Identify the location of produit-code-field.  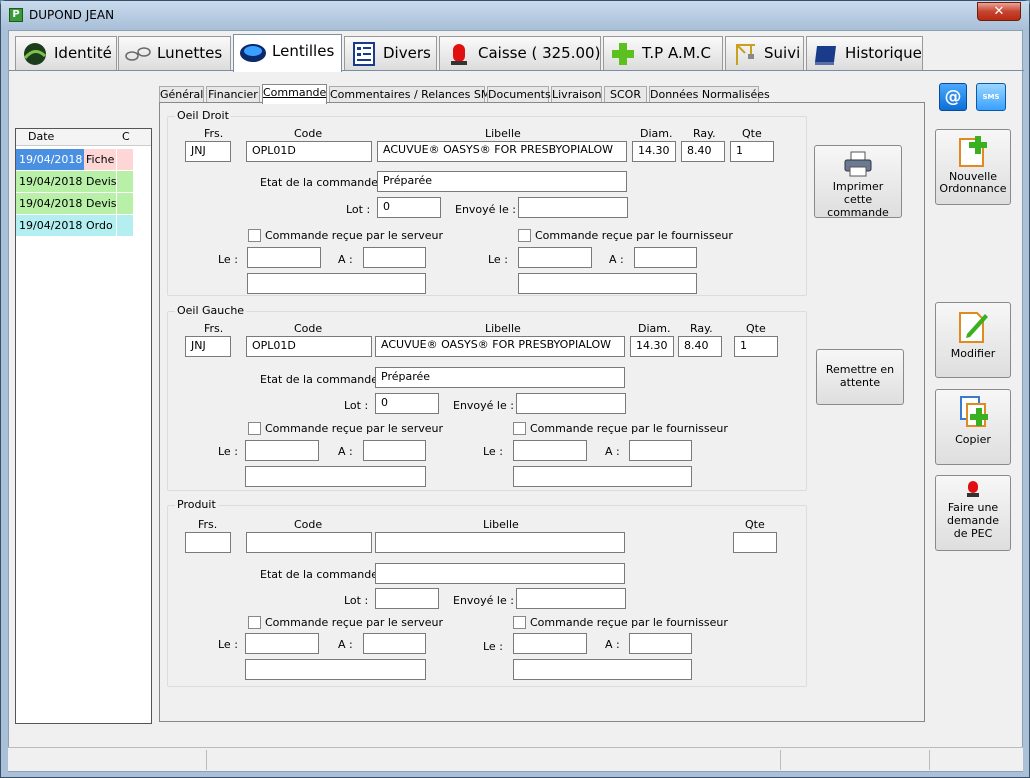
(309, 542).